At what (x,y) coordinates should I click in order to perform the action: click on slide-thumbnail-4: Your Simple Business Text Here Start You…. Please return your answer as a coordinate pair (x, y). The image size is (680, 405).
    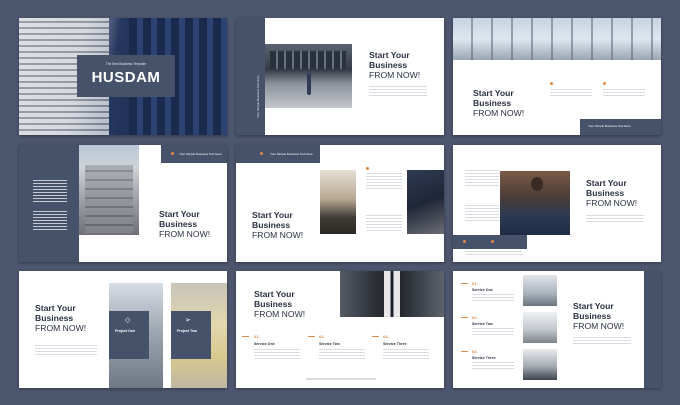
    Looking at the image, I should click on (123, 203).